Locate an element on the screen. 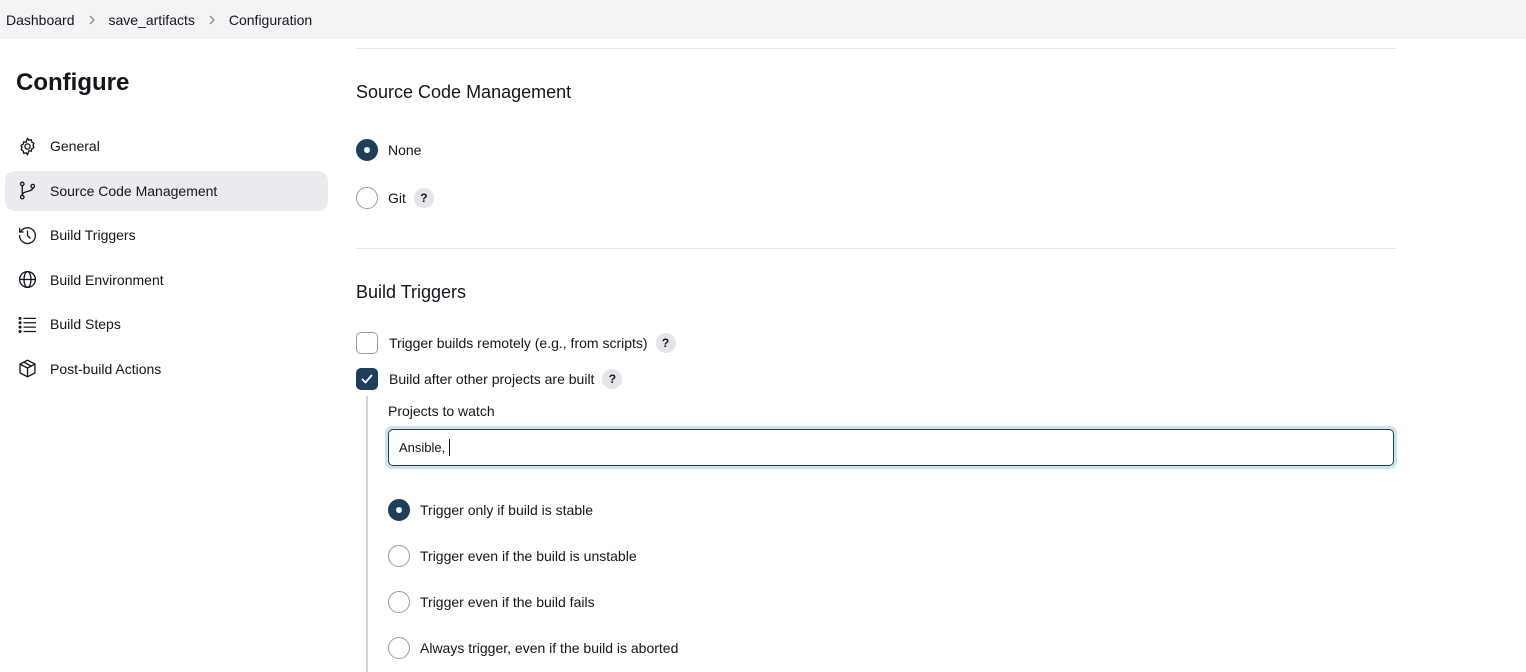  section-title-build-triggers: Build Triggers is located at coordinates (411, 292).